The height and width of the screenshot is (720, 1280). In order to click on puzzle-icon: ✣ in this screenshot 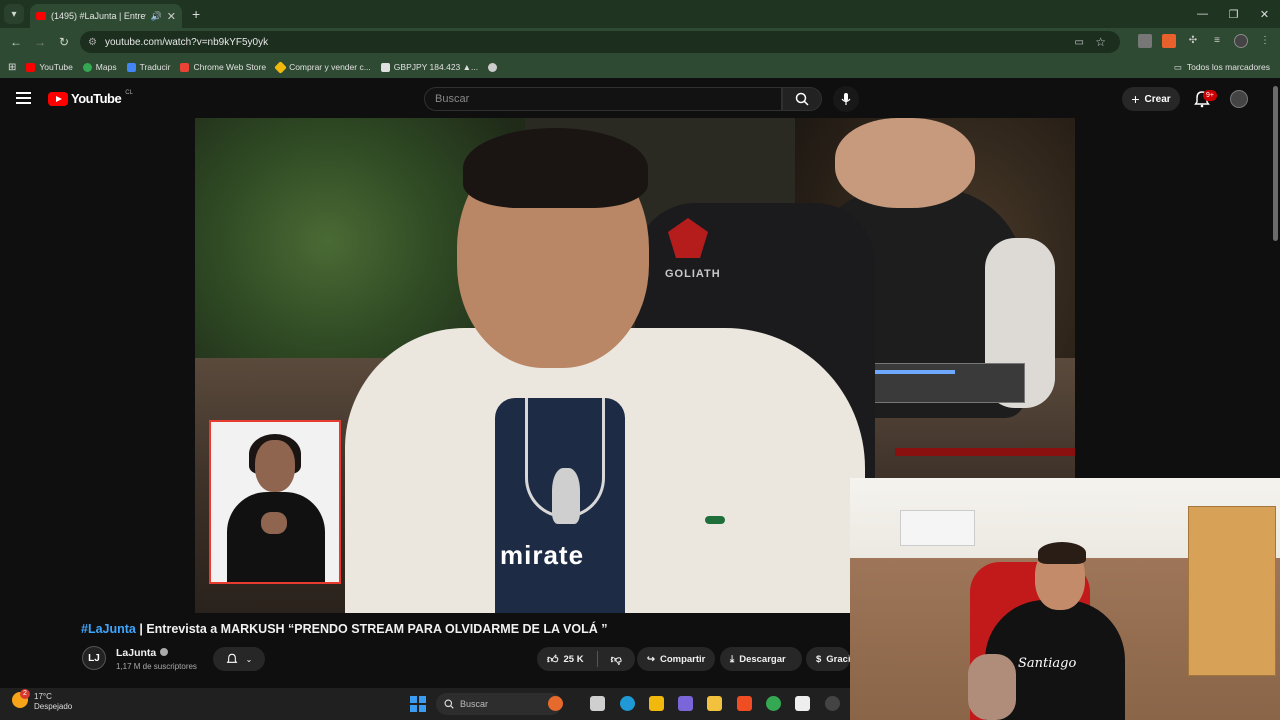, I will do `click(1193, 41)`.